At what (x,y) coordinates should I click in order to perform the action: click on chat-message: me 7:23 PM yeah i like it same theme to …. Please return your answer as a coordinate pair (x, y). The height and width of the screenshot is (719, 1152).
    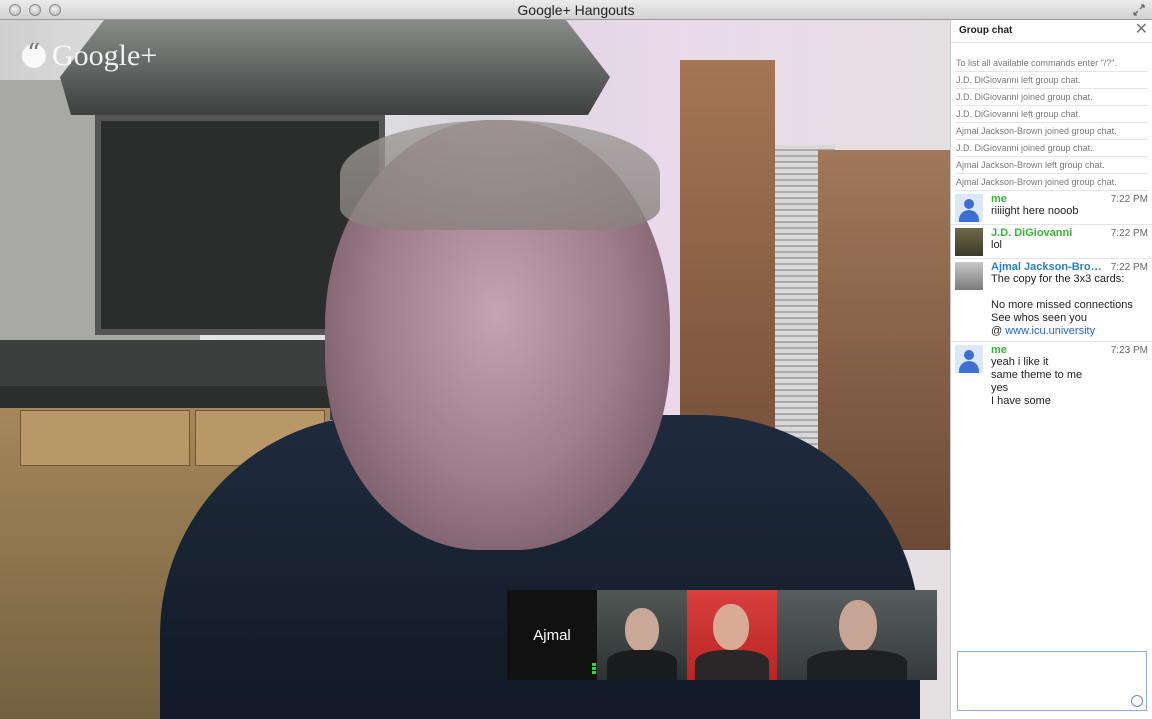
    Looking at the image, I should click on (1051, 376).